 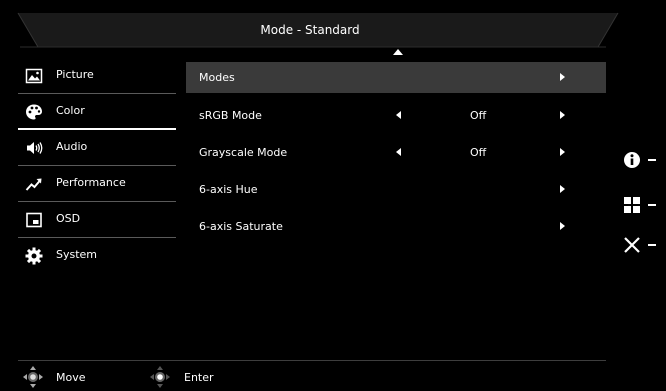 I want to click on footer-hints: Move Enter, so click(x=310, y=376).